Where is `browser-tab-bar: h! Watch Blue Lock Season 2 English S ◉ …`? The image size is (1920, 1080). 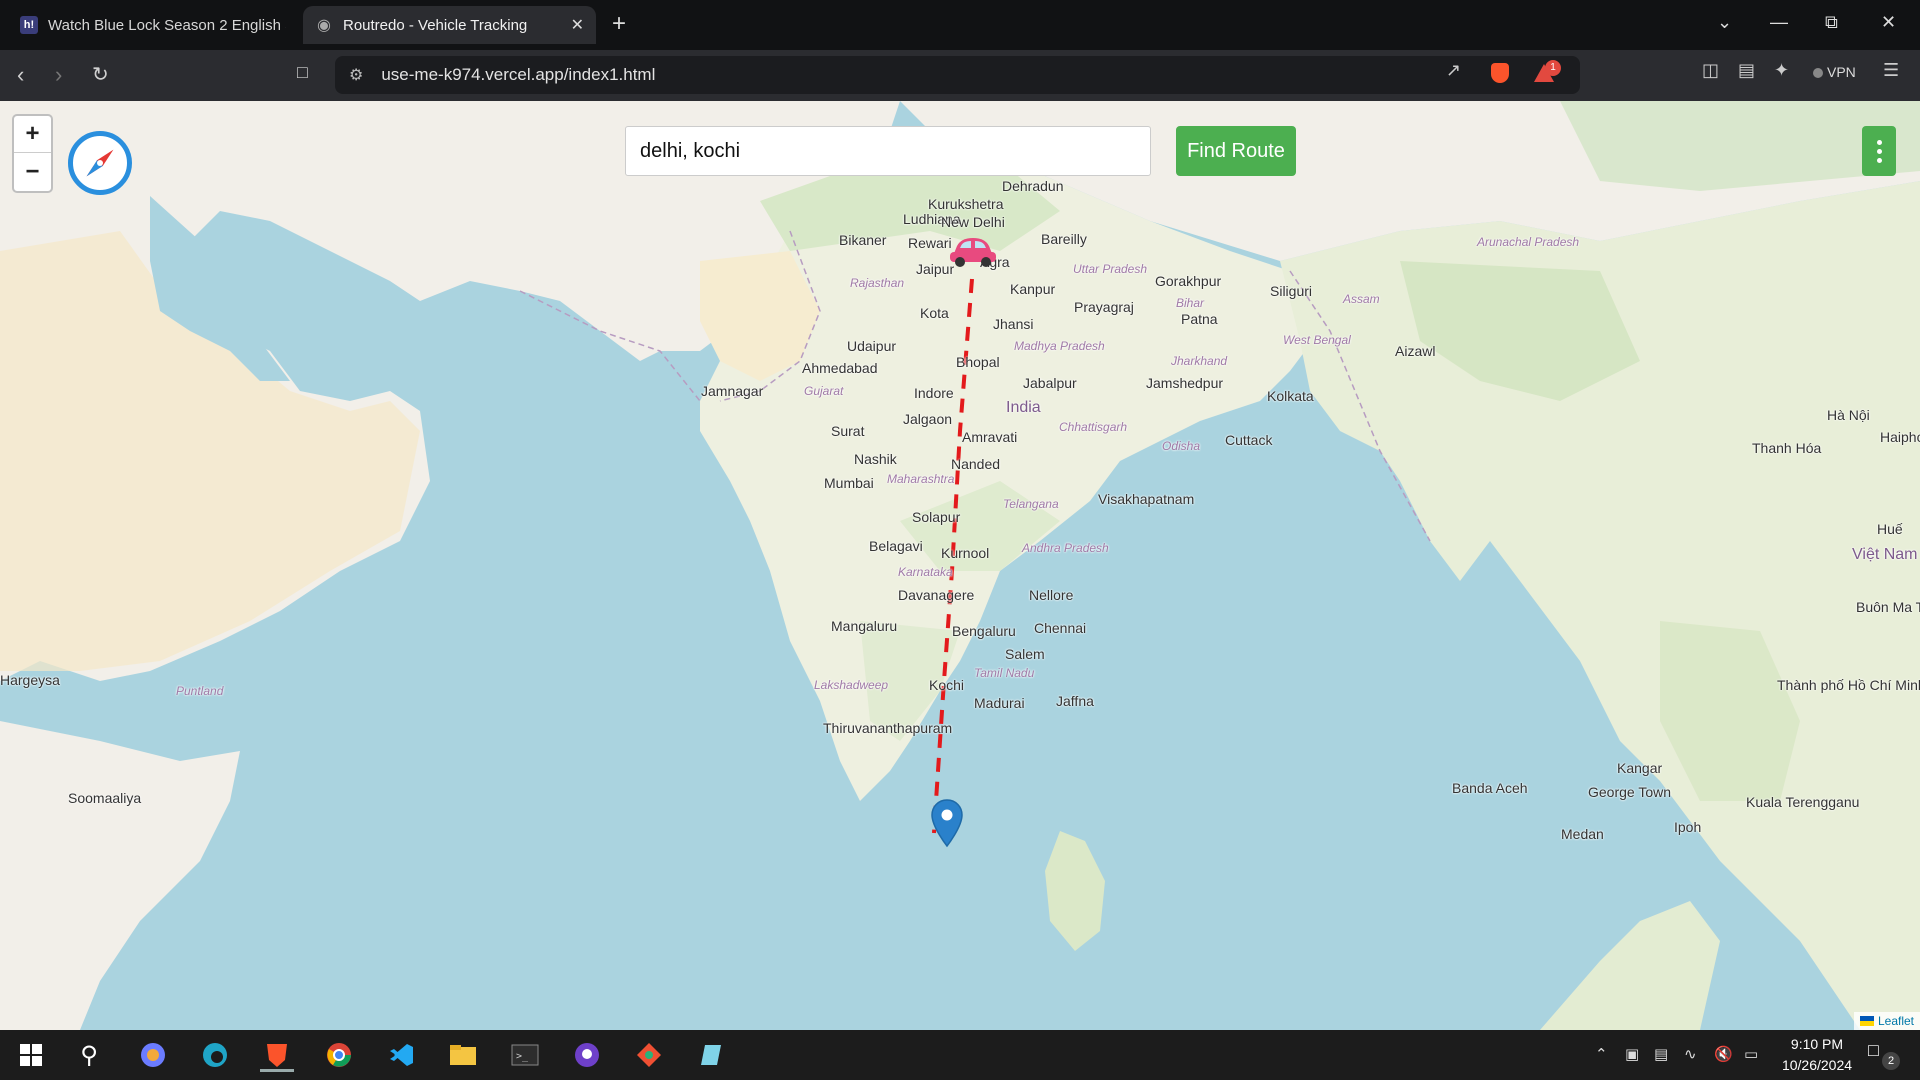
browser-tab-bar: h! Watch Blue Lock Season 2 English S ◉ … is located at coordinates (960, 25).